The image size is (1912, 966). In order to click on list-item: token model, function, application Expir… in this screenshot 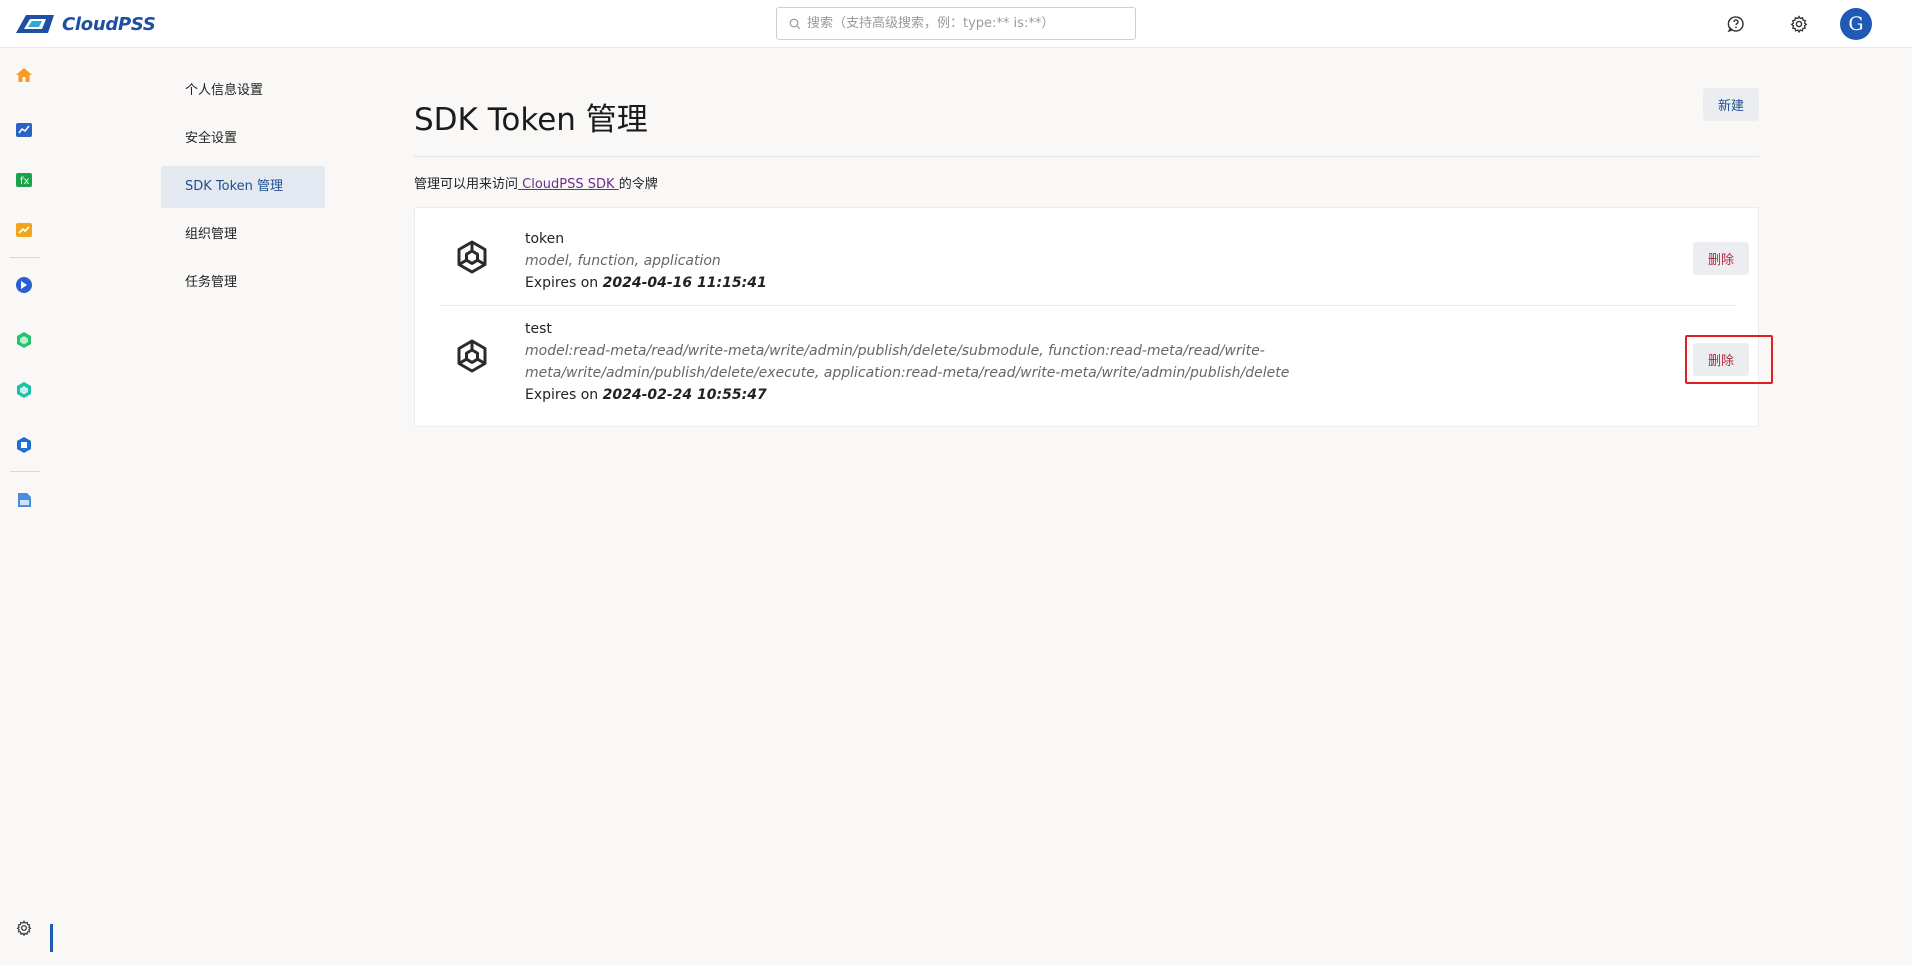, I will do `click(1094, 257)`.